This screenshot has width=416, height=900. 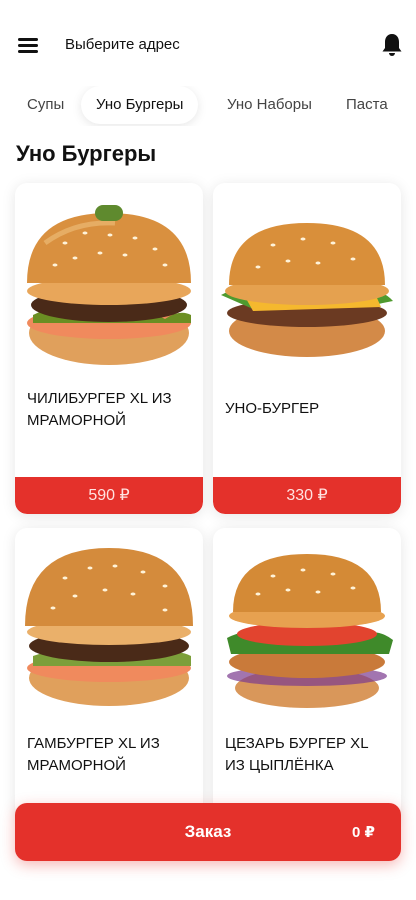 I want to click on product-name: ГАМБУРГЕР XL ИЗ МРАМОРНОЙ, so click(x=93, y=754).